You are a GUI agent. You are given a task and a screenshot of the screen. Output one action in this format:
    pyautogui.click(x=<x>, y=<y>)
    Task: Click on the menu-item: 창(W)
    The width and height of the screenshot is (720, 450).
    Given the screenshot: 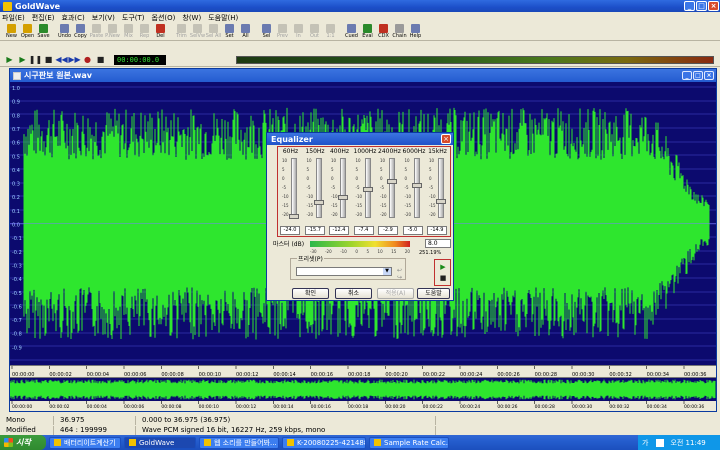 What is the action you would take?
    pyautogui.click(x=191, y=18)
    